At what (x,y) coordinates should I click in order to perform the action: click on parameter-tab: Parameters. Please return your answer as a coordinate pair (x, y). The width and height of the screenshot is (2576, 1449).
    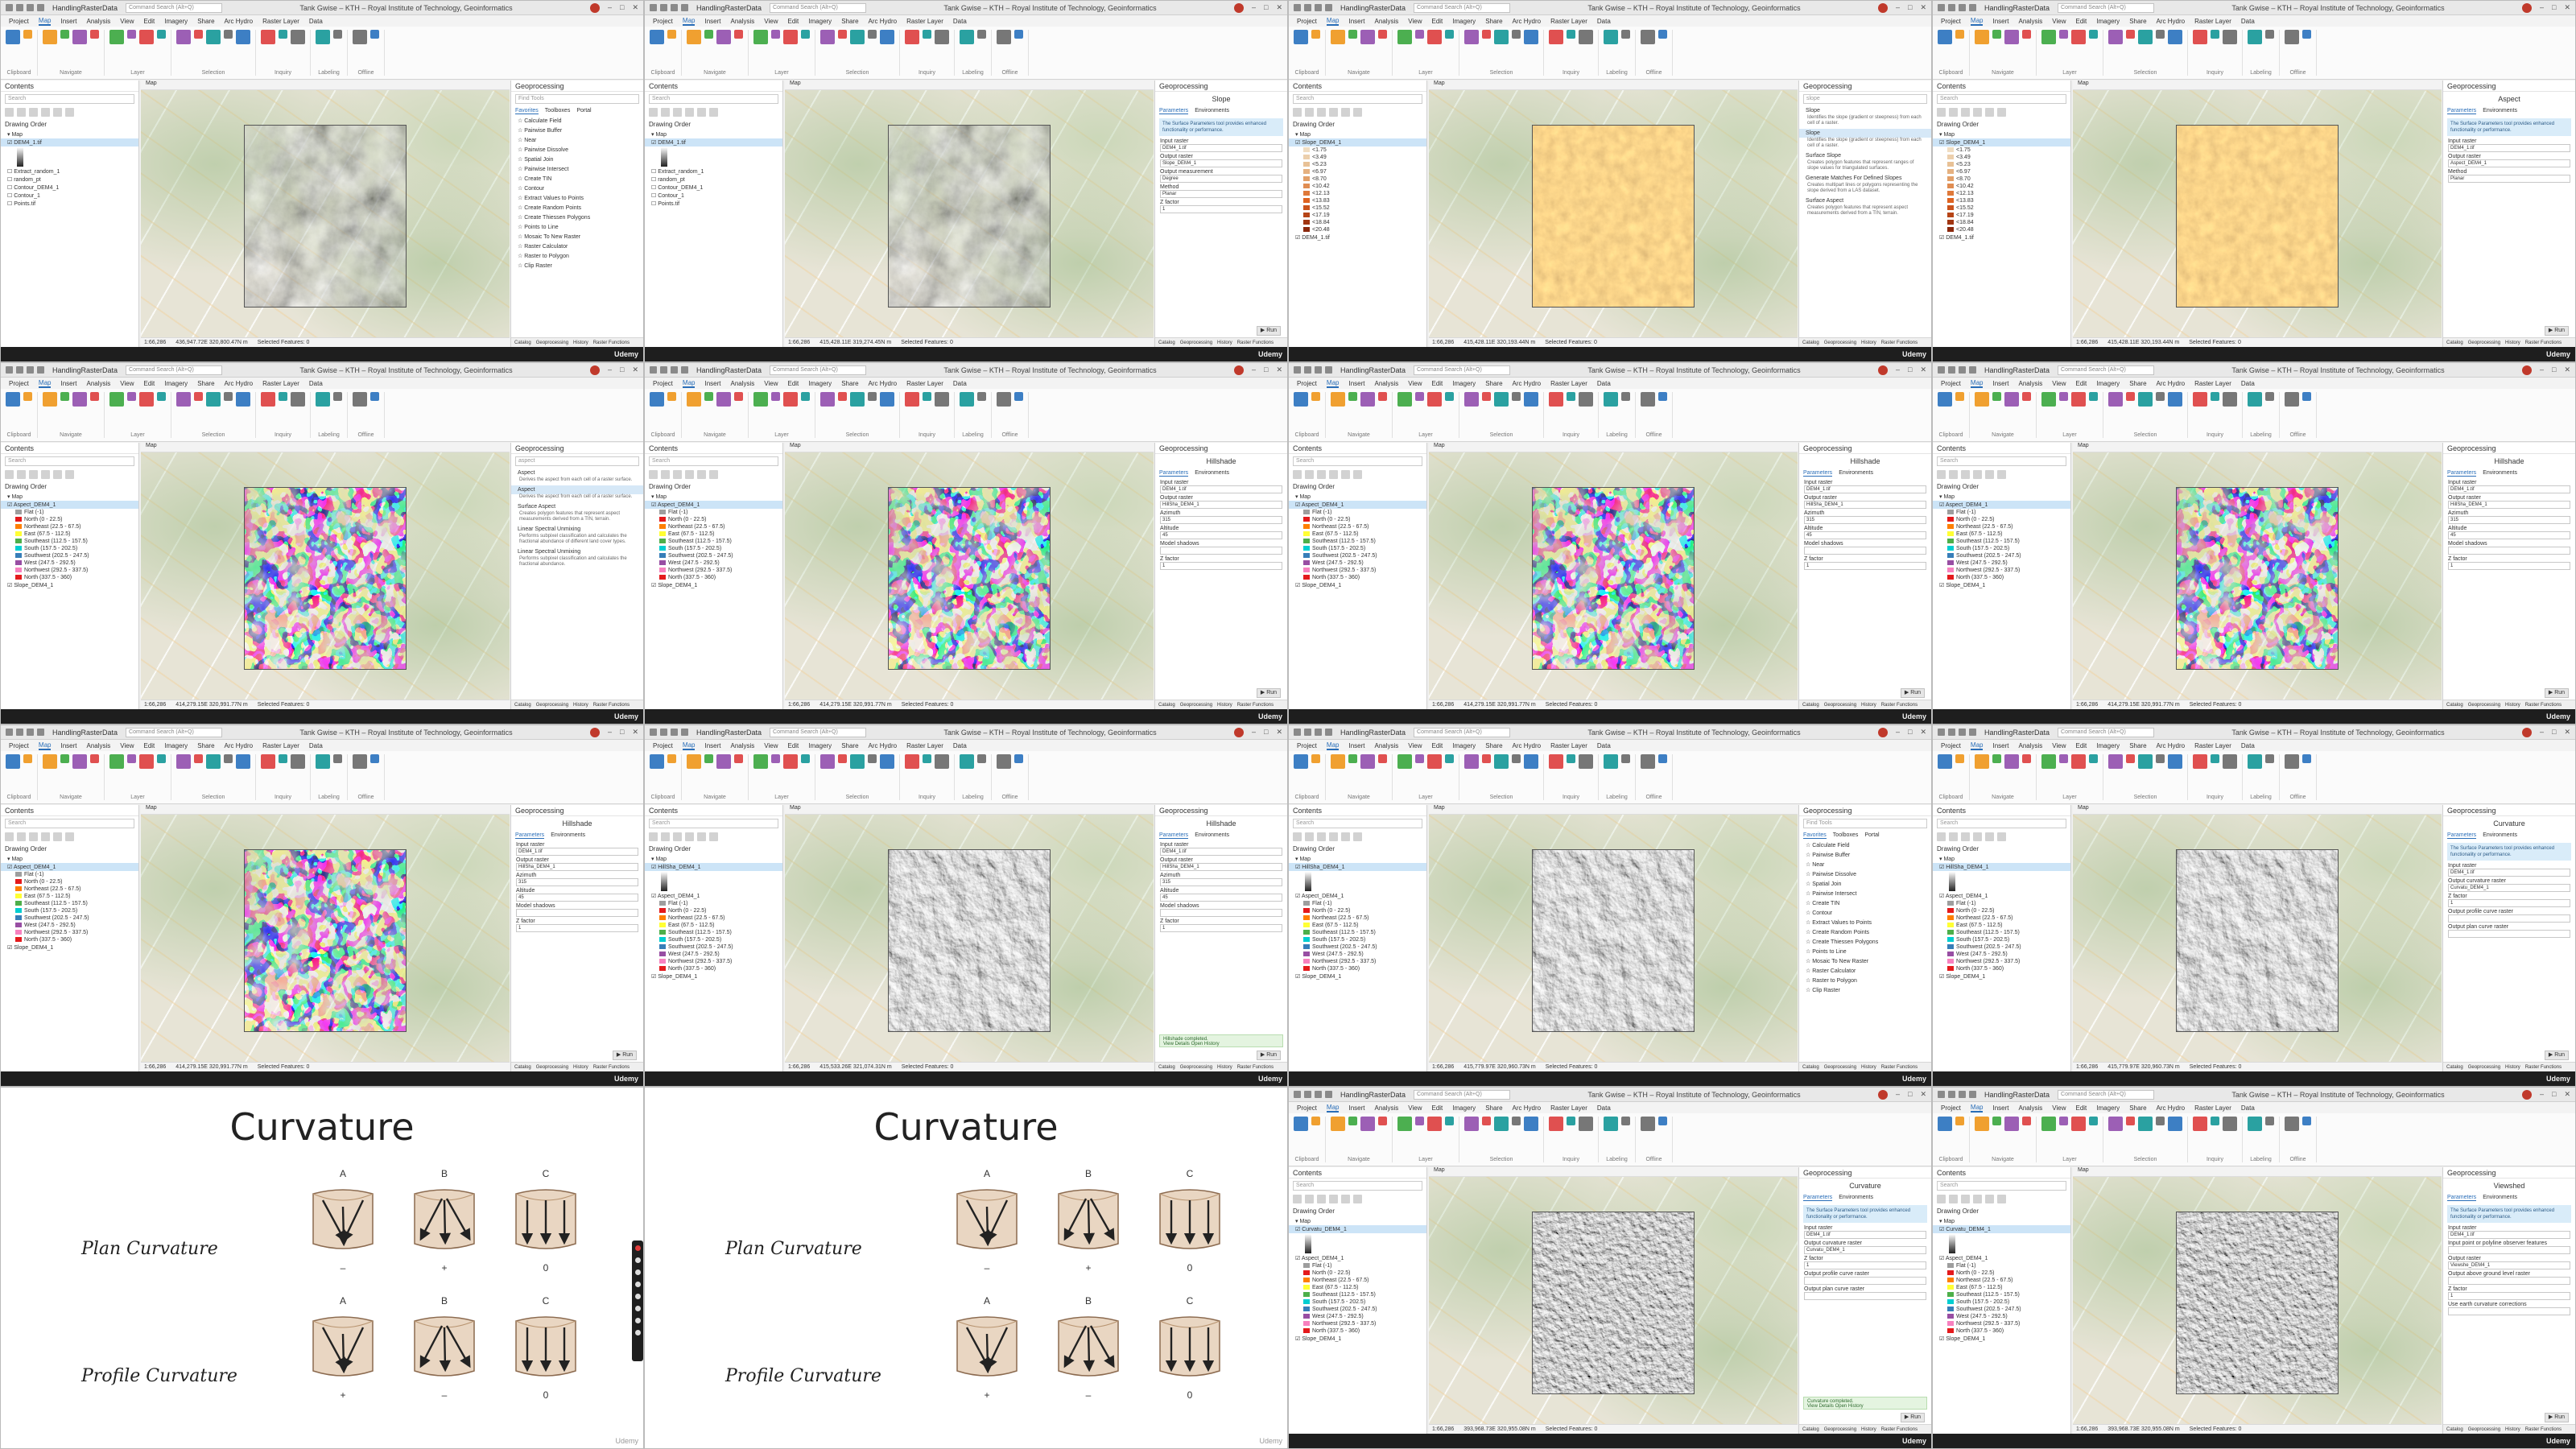
    Looking at the image, I should click on (2462, 835).